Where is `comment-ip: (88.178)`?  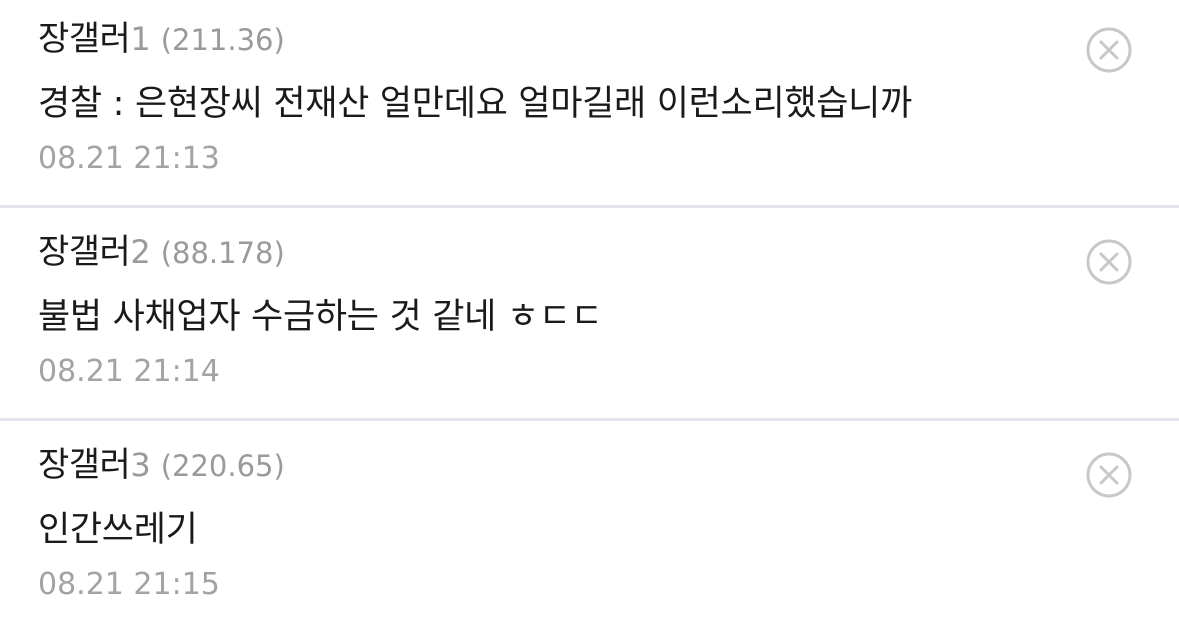 comment-ip: (88.178) is located at coordinates (222, 253).